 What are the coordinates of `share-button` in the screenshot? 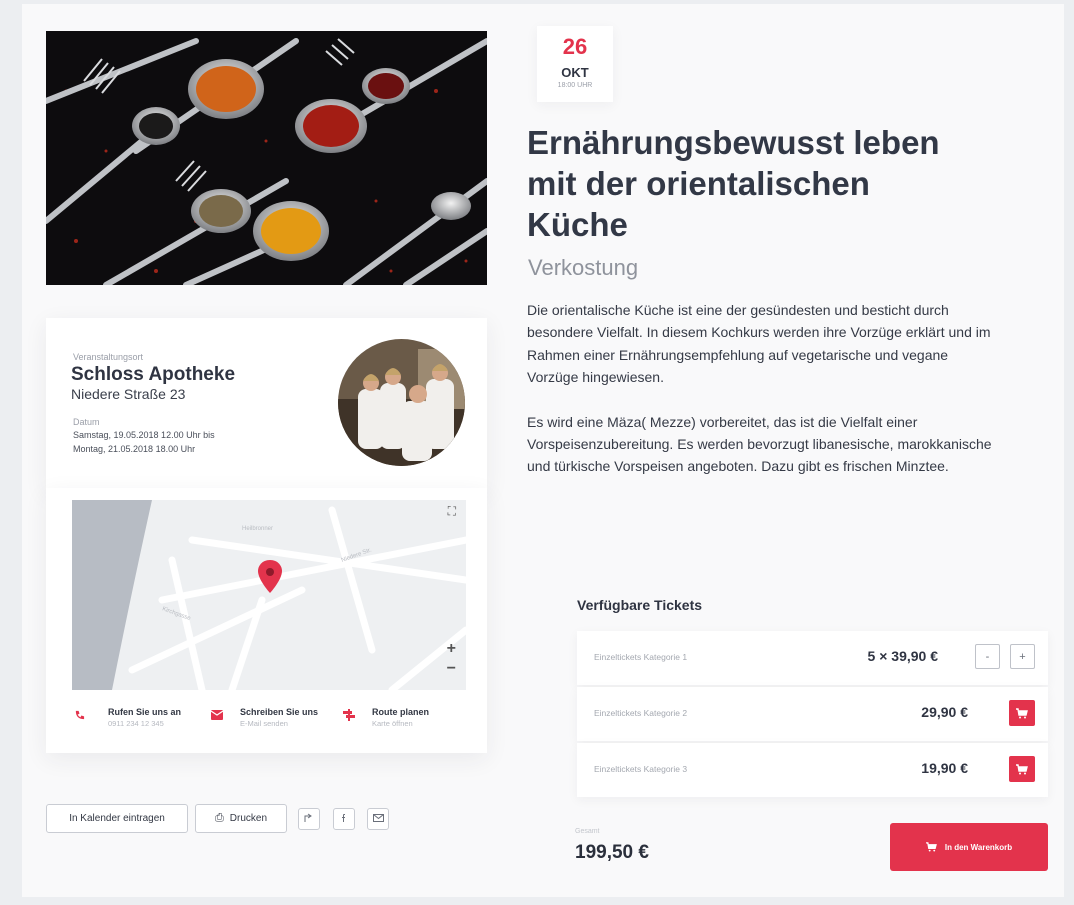 It's located at (309, 819).